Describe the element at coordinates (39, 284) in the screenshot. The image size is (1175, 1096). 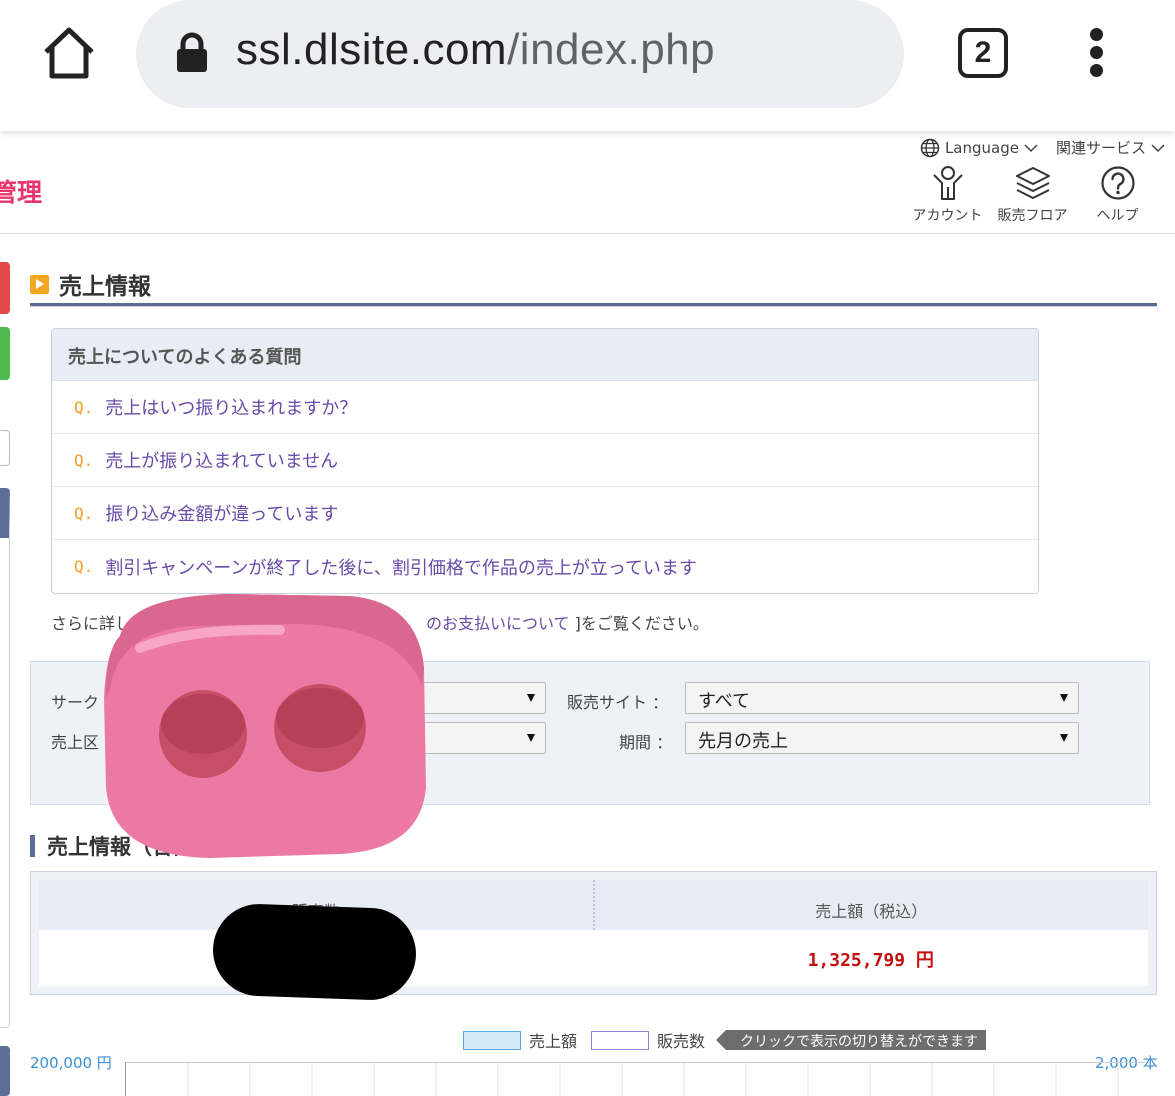
I see `play-marker-icon` at that location.